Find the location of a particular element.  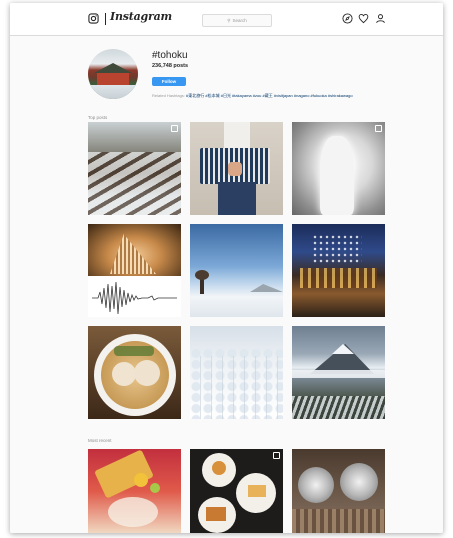

hashtag-title: #tohoku is located at coordinates (170, 55).